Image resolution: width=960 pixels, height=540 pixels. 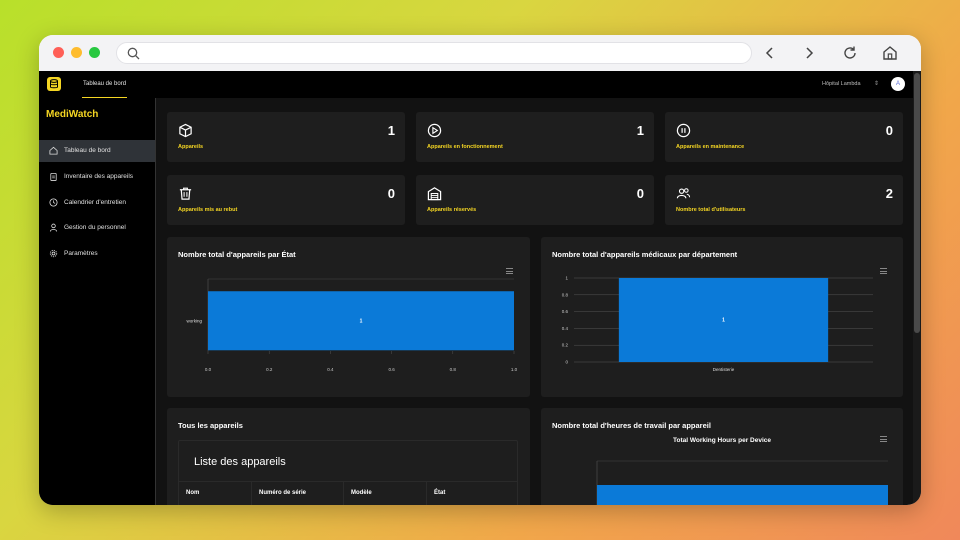 I want to click on box-icon, so click(x=185, y=130).